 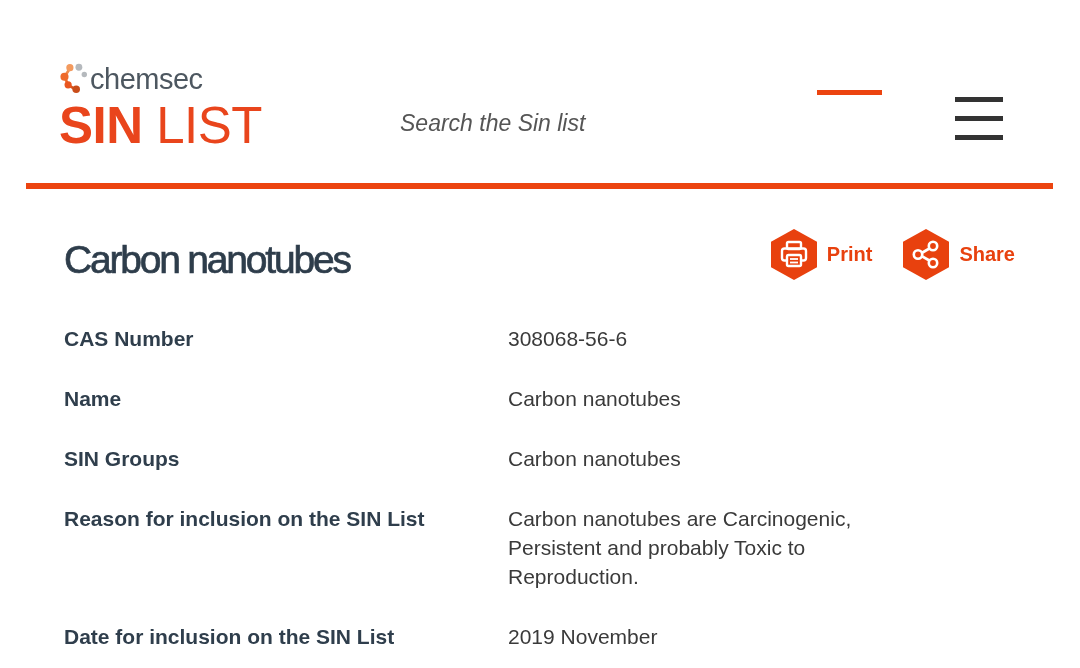 I want to click on field-value: 308068-56-6, so click(x=568, y=339).